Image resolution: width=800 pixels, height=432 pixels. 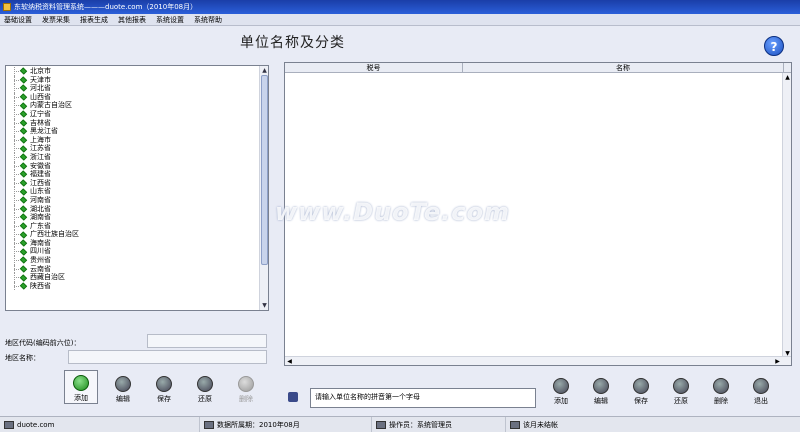 I want to click on tree-item: 辽宁省, so click(x=141, y=114).